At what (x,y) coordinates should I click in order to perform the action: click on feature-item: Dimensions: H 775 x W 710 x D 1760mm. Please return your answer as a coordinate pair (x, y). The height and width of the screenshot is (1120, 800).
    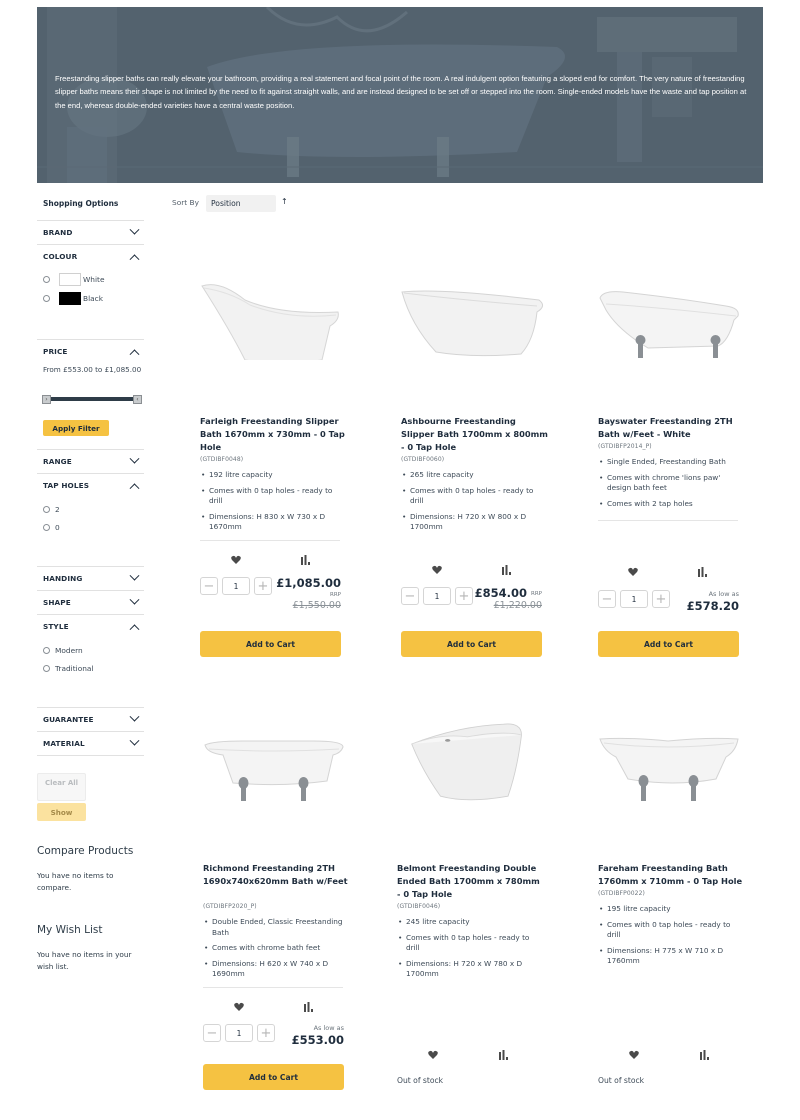
    Looking at the image, I should click on (670, 956).